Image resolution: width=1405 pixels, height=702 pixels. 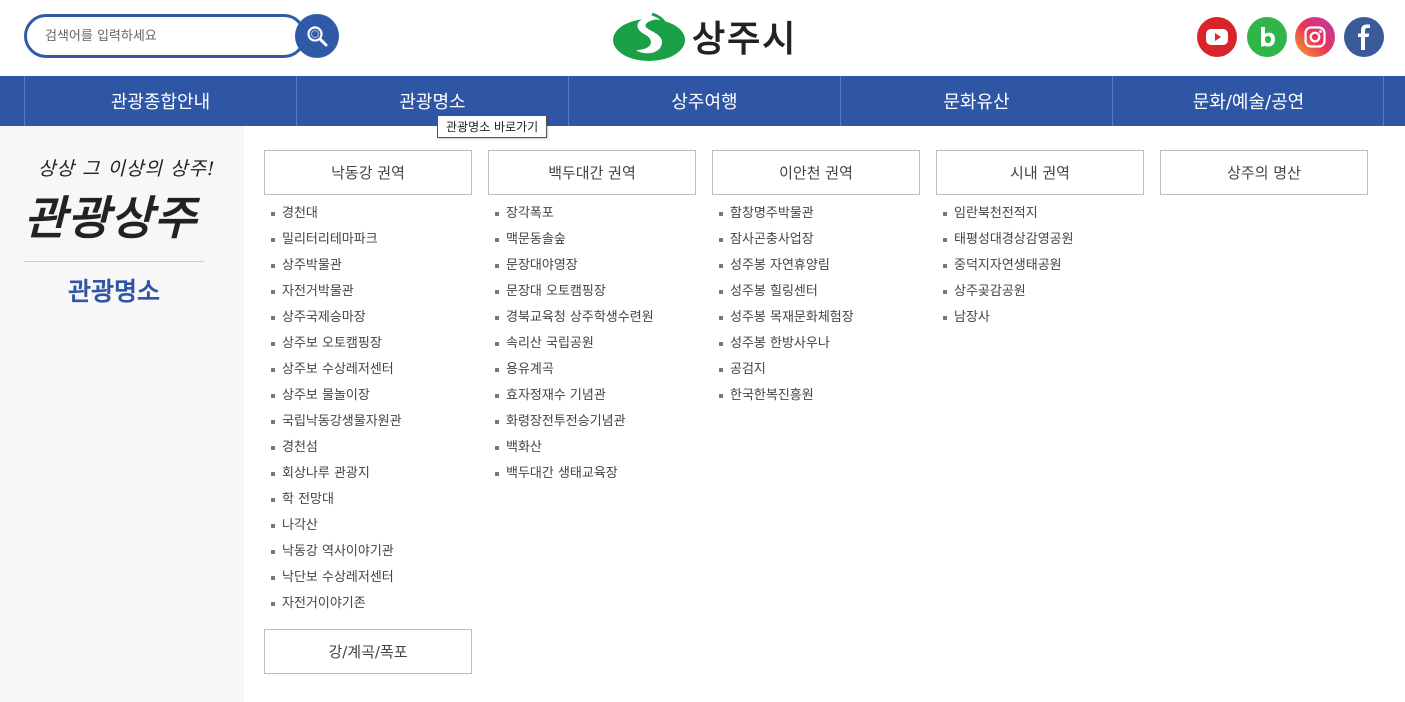 I want to click on list-item: 임란북천전적지, so click(x=1040, y=214).